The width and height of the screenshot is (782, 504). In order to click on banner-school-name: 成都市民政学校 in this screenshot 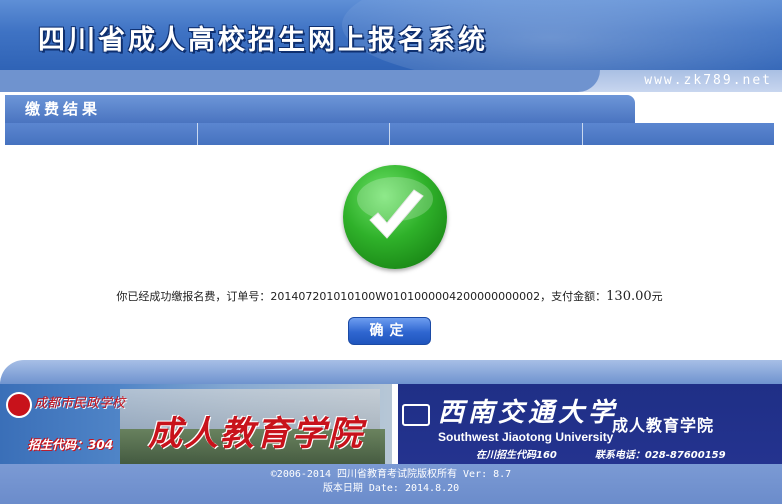, I will do `click(80, 403)`.